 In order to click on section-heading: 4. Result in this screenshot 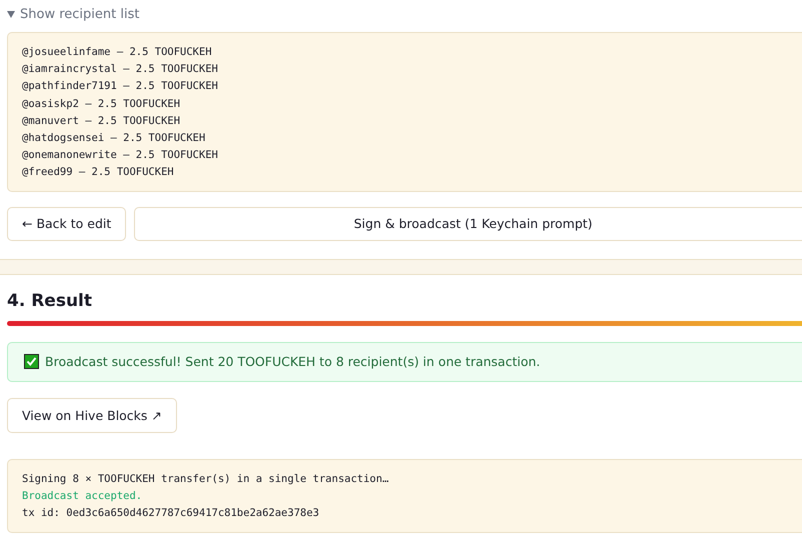, I will do `click(50, 300)`.